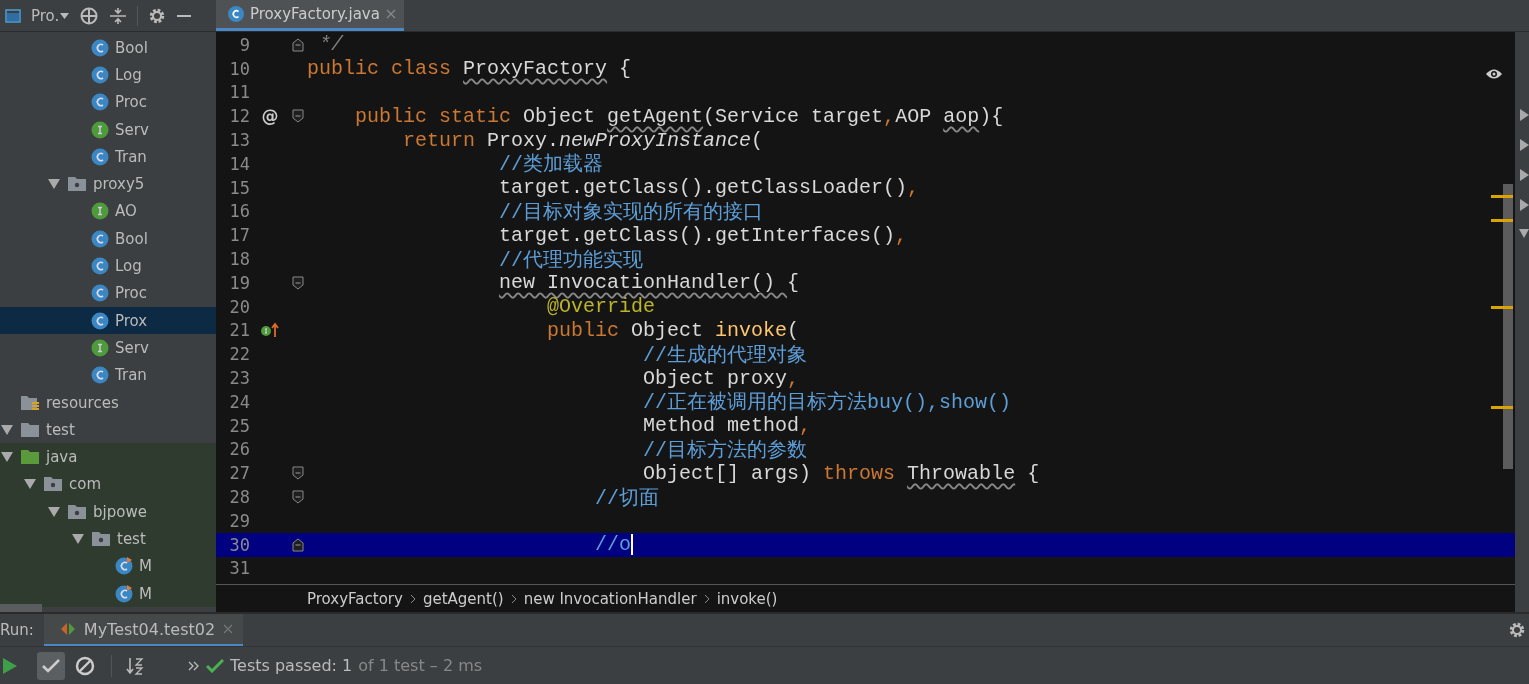  Describe the element at coordinates (703, 188) in the screenshot. I see `code-token: target.getClass().getClassLoader()` at that location.